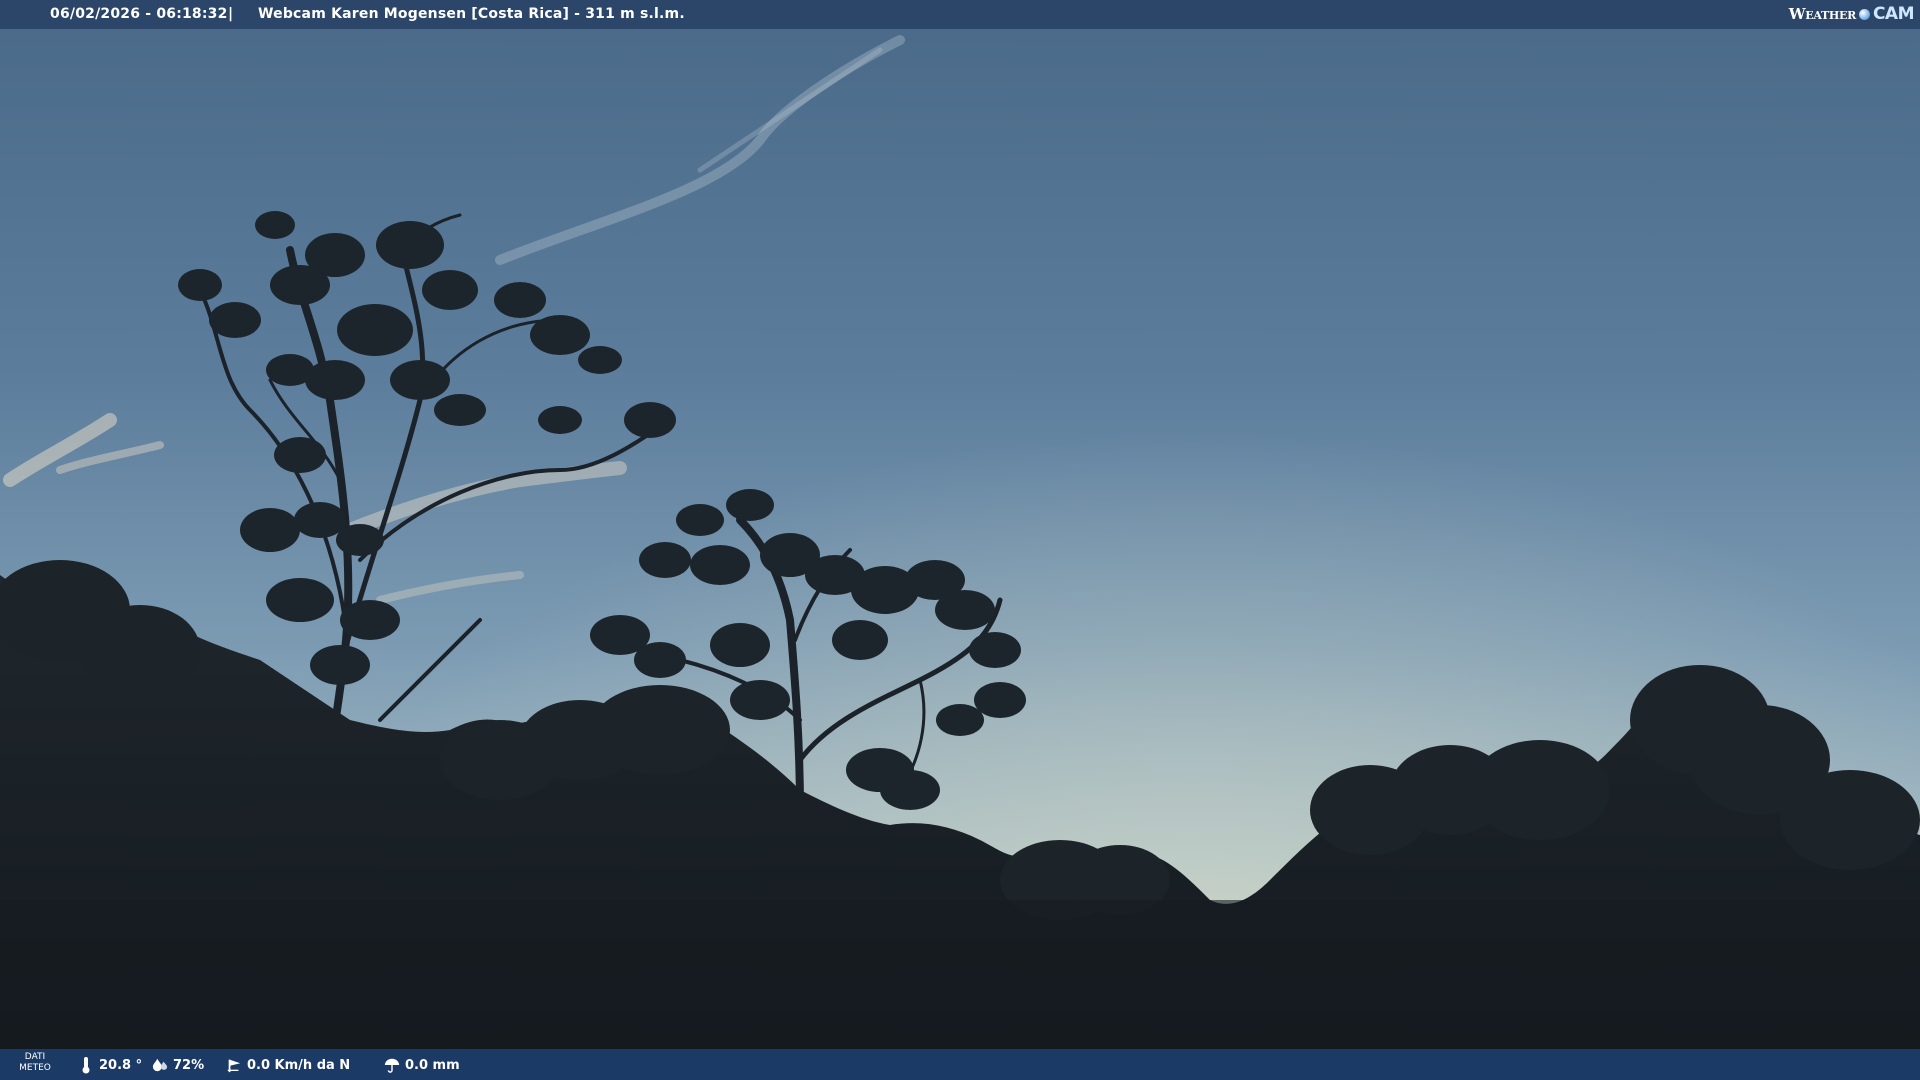  Describe the element at coordinates (1893, 14) in the screenshot. I see `logo-text-cam: CAM` at that location.